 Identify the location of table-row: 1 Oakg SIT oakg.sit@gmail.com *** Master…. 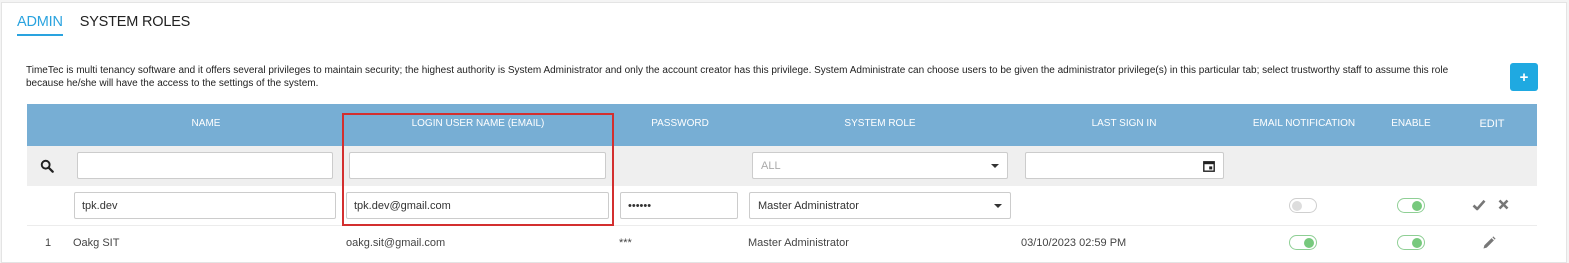
(782, 243).